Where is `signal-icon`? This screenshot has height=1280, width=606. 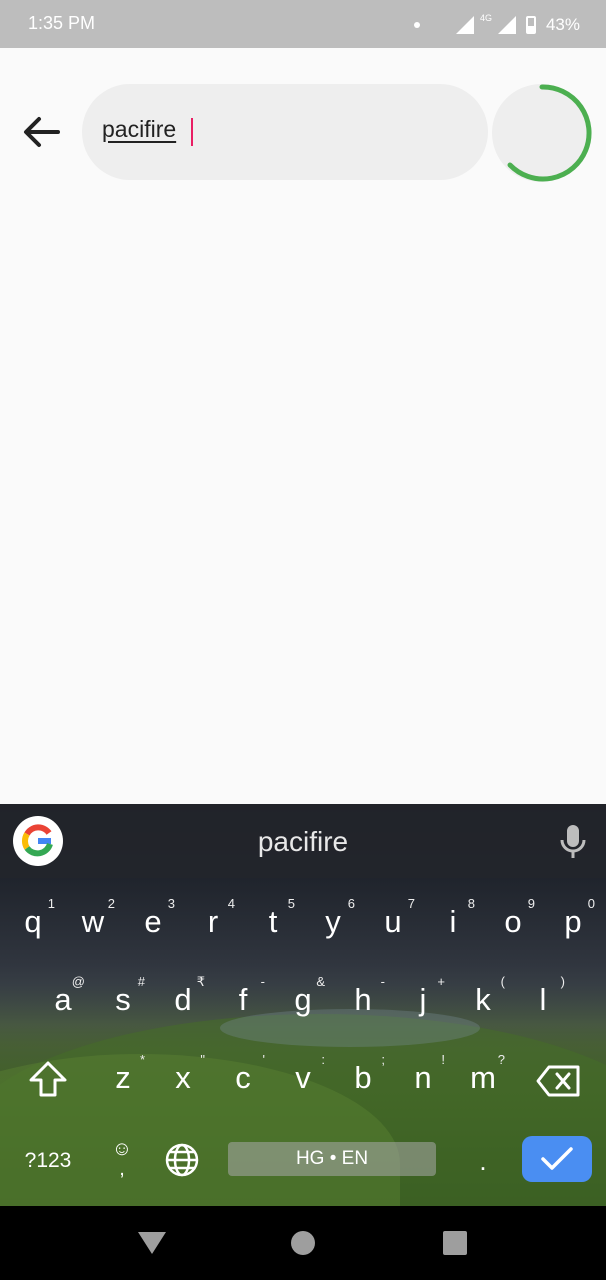 signal-icon is located at coordinates (464, 25).